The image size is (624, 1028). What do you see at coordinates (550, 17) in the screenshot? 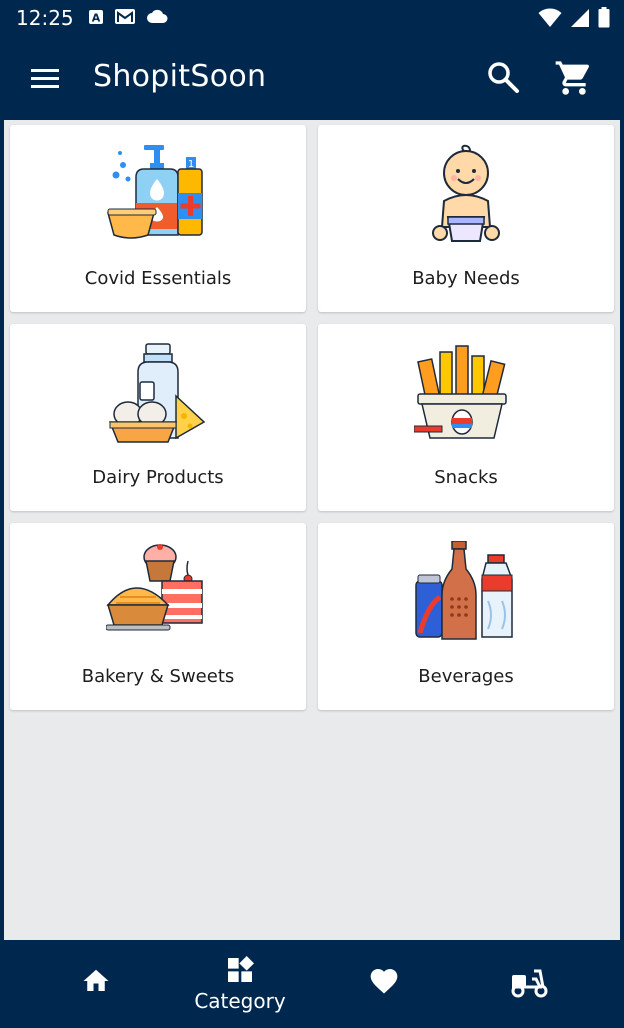
I see `wifi-icon` at bounding box center [550, 17].